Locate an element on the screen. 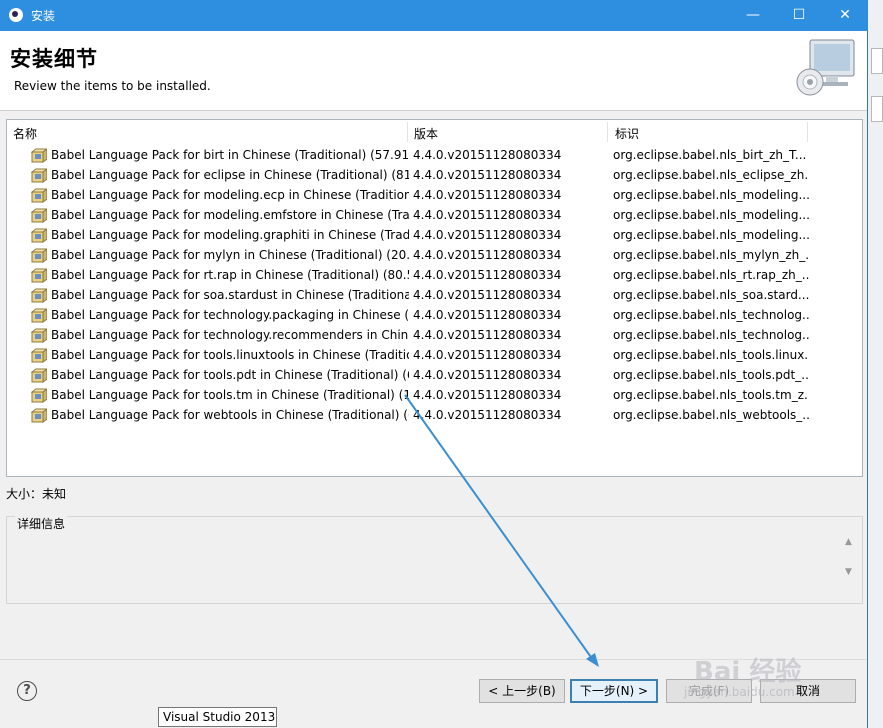 The height and width of the screenshot is (728, 883). watermark: Bai 经验 jingyan.baidu.com is located at coordinates (774, 677).